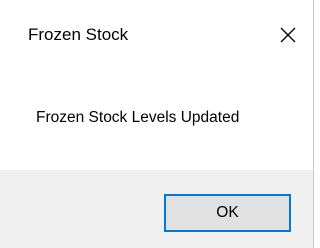 The width and height of the screenshot is (320, 248). I want to click on ok-button: OK, so click(227, 213).